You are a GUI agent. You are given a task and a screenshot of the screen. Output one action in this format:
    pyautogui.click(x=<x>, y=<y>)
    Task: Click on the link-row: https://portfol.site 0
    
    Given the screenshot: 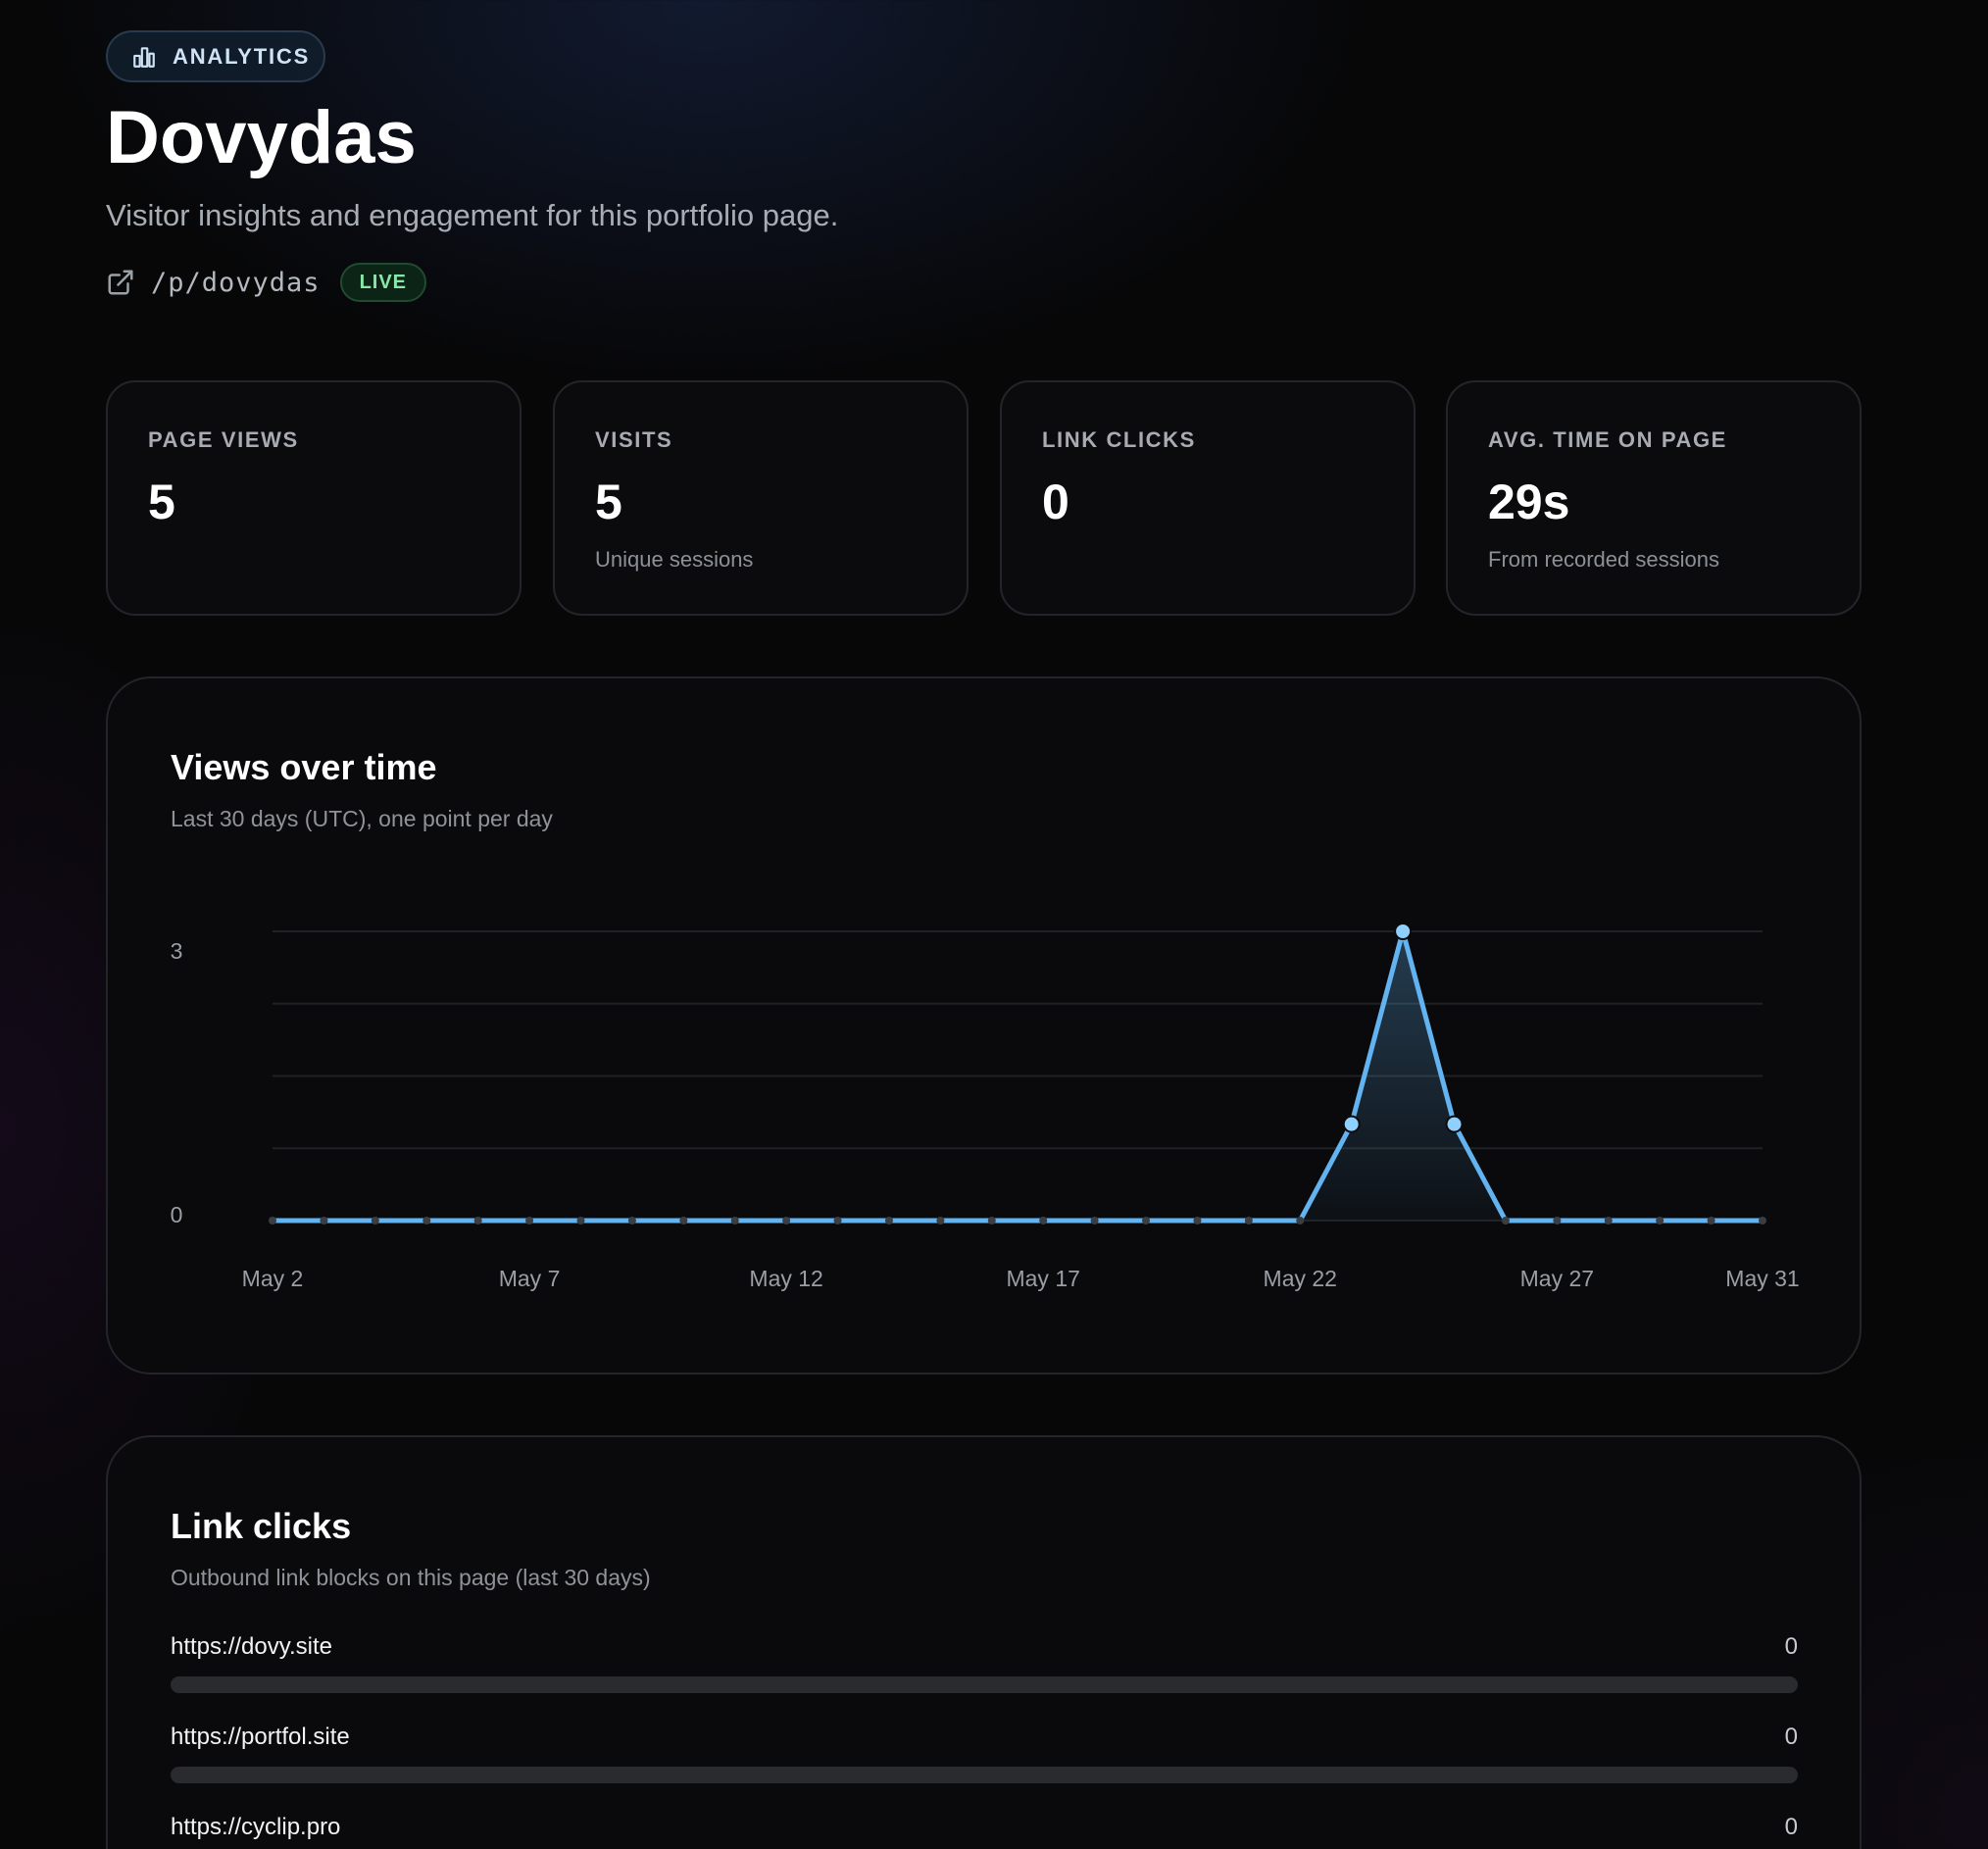 What is the action you would take?
    pyautogui.click(x=984, y=1763)
    